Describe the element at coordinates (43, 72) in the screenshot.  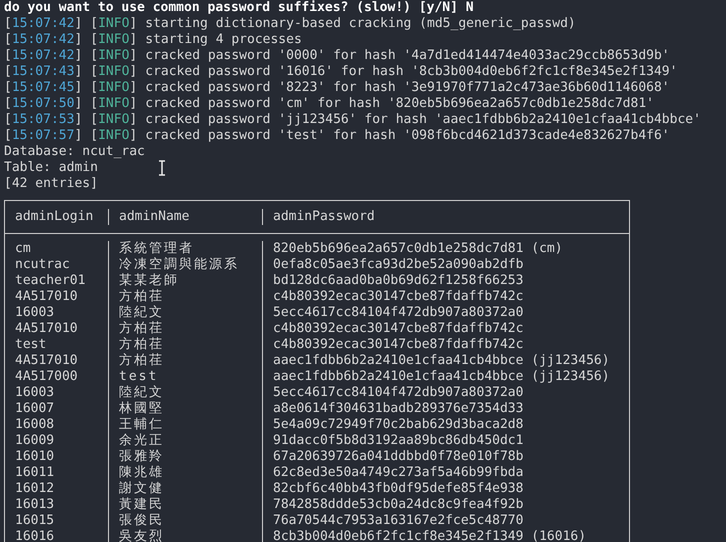
I see `timestamp: [15:07:43]` at that location.